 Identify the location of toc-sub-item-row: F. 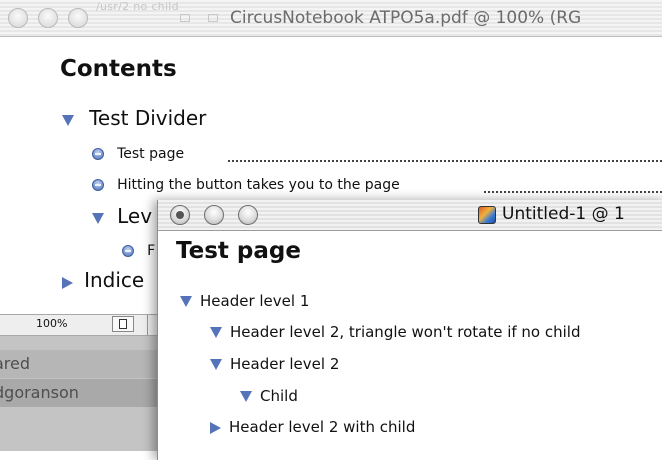
(138, 249).